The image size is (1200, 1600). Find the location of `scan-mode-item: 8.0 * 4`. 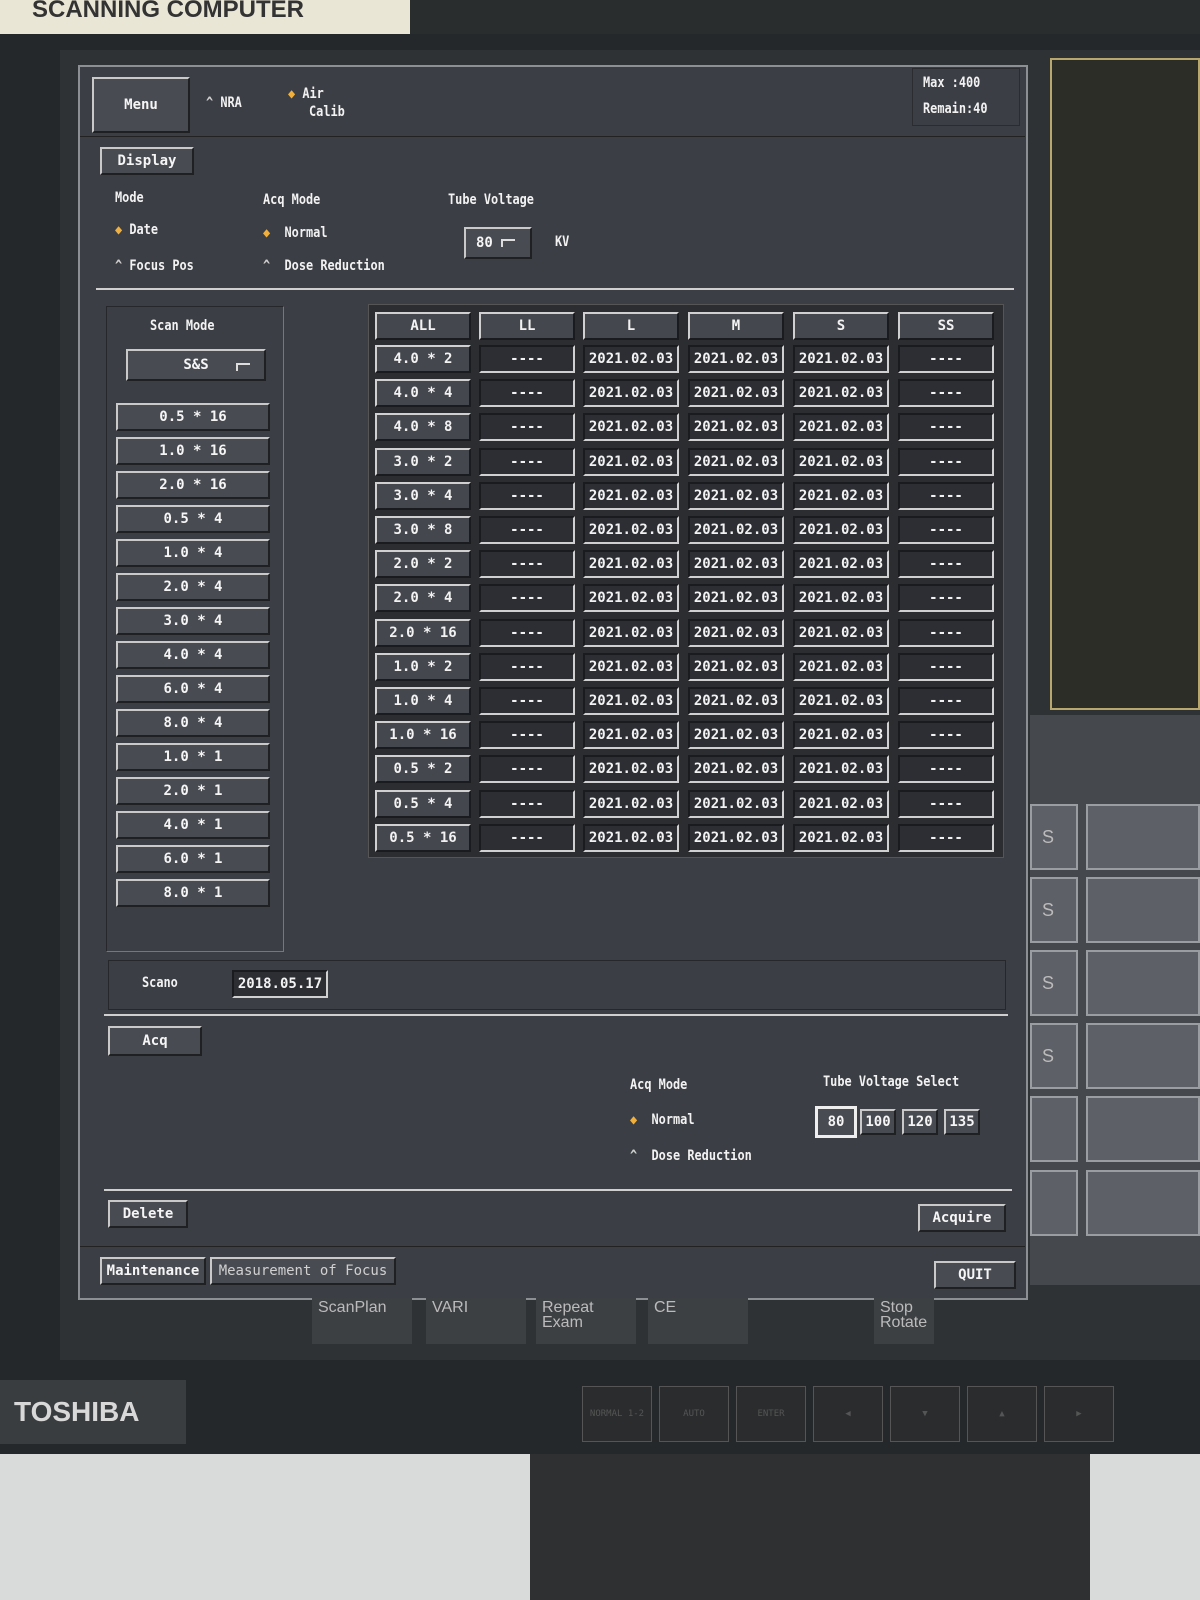

scan-mode-item: 8.0 * 4 is located at coordinates (193, 723).